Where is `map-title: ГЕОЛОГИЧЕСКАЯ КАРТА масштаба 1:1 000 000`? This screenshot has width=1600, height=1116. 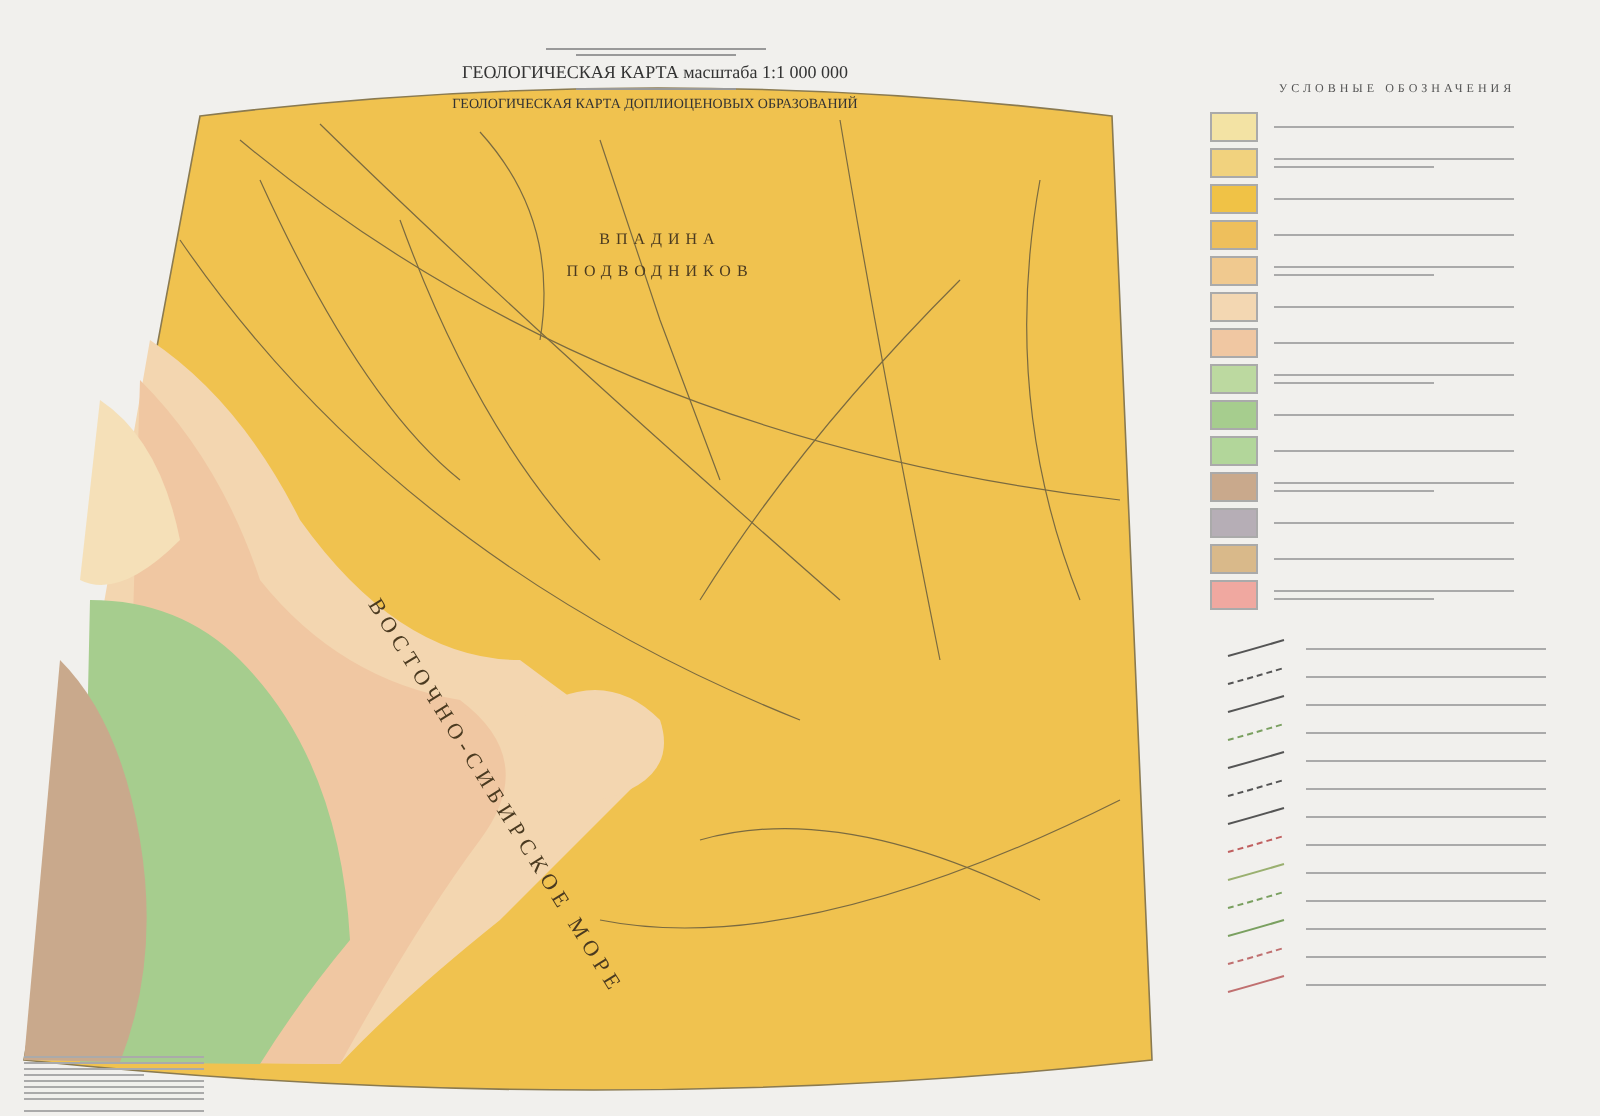
map-title: ГЕОЛОГИЧЕСКАЯ КАРТА масштаба 1:1 000 000 is located at coordinates (655, 72).